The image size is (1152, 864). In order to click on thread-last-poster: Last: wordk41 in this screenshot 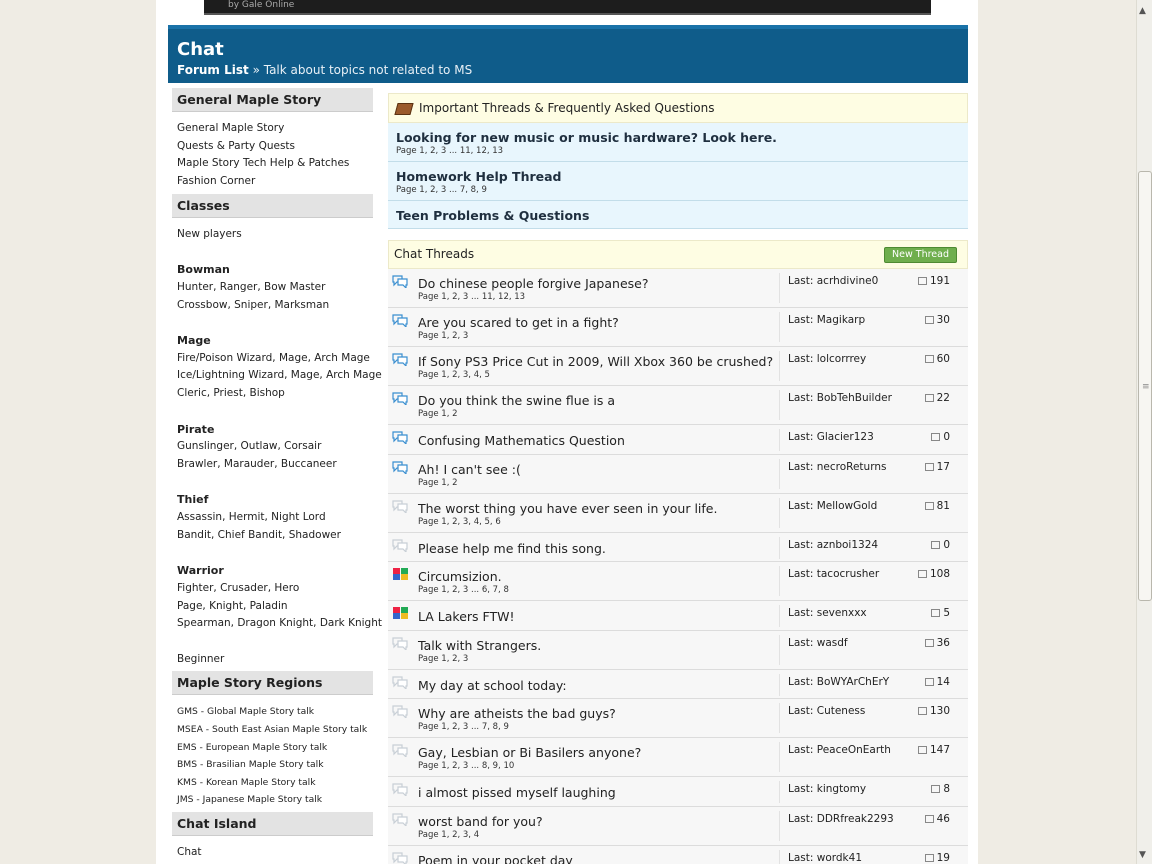, I will do `click(825, 858)`.